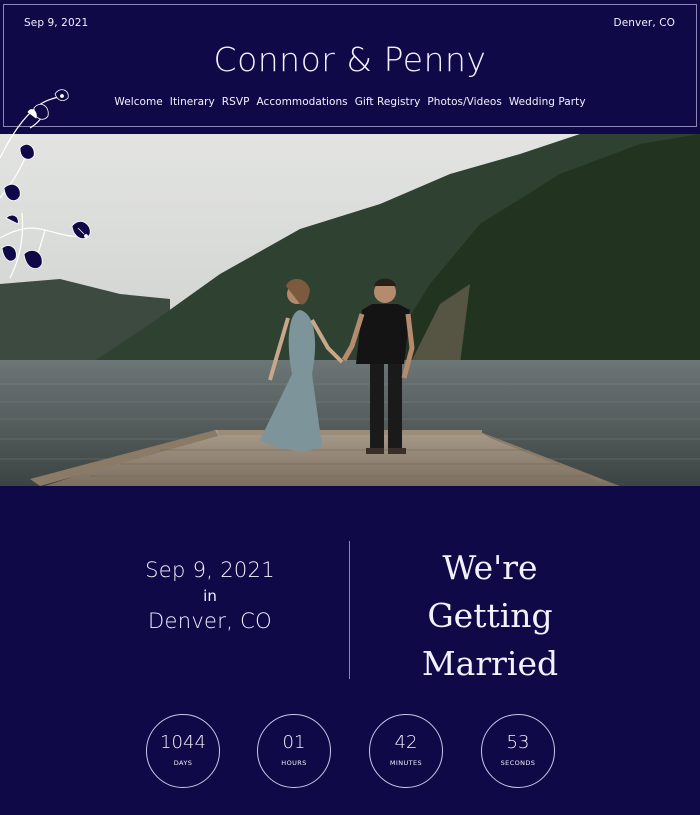 This screenshot has height=815, width=700. Describe the element at coordinates (210, 570) in the screenshot. I see `event-date: Sep 9, 2021` at that location.